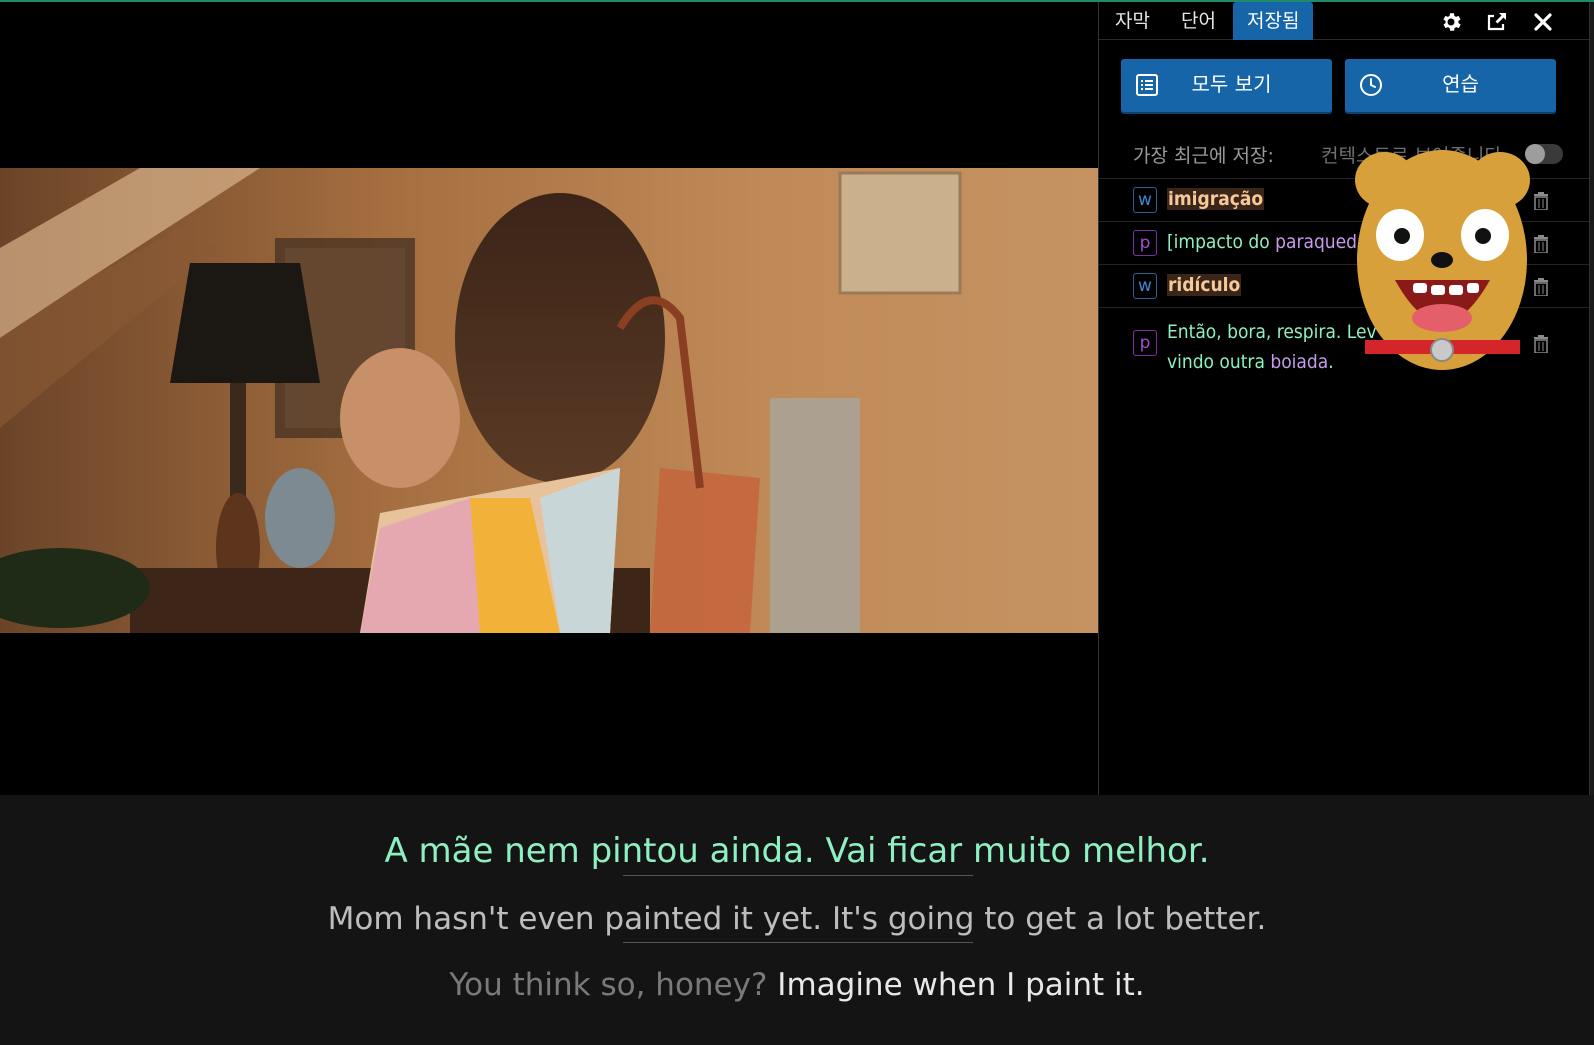 This screenshot has width=1594, height=1045. What do you see at coordinates (608, 985) in the screenshot?
I see `subtitle-next-faded: You think so, honey?` at bounding box center [608, 985].